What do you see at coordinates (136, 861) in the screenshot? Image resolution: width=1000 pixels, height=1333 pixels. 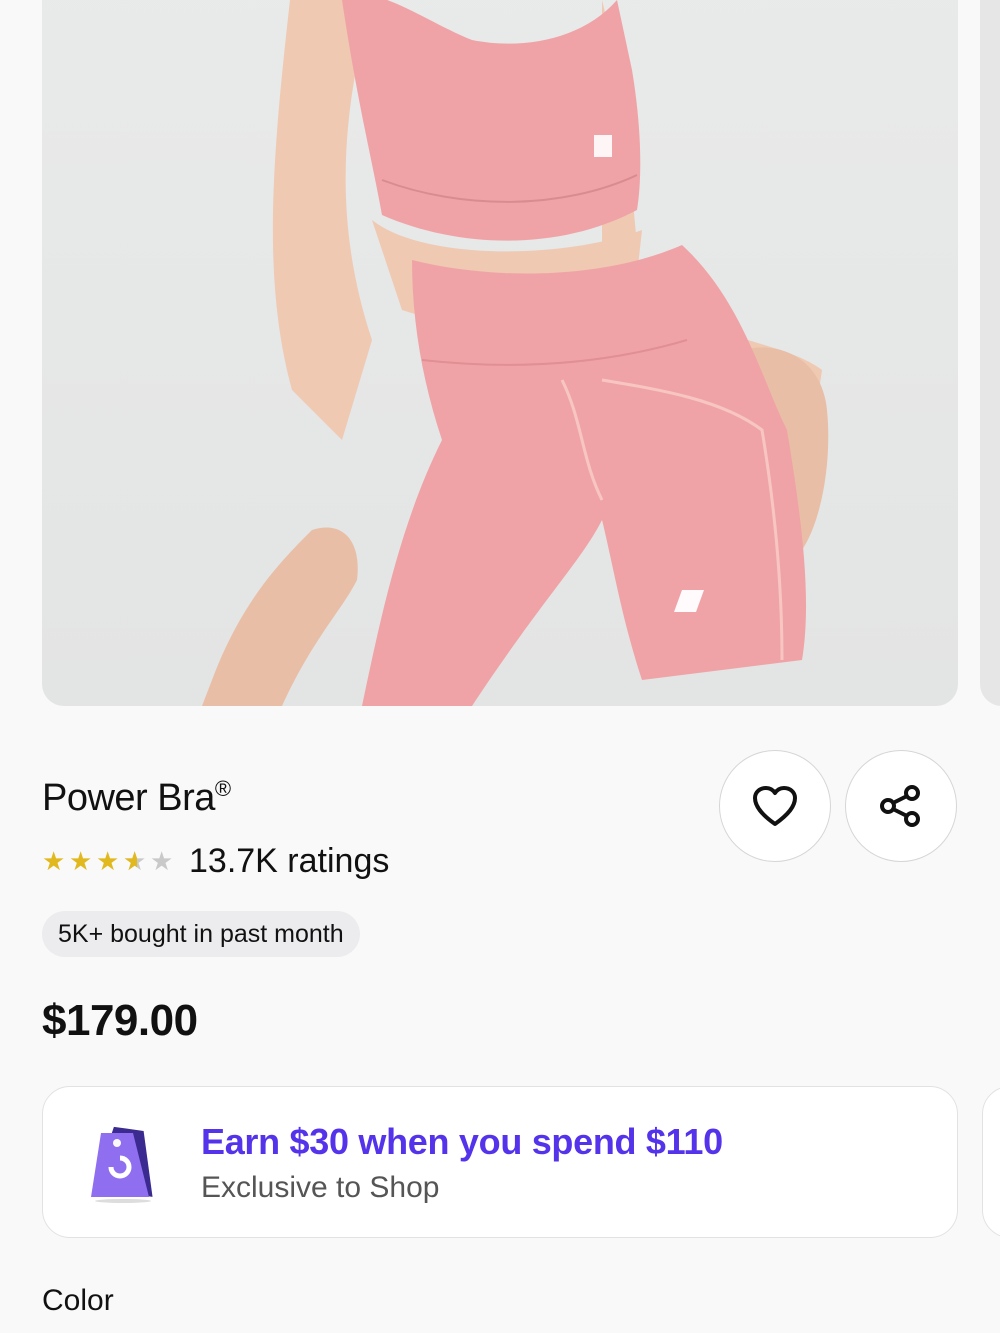 I see `half-star-icon: ★` at bounding box center [136, 861].